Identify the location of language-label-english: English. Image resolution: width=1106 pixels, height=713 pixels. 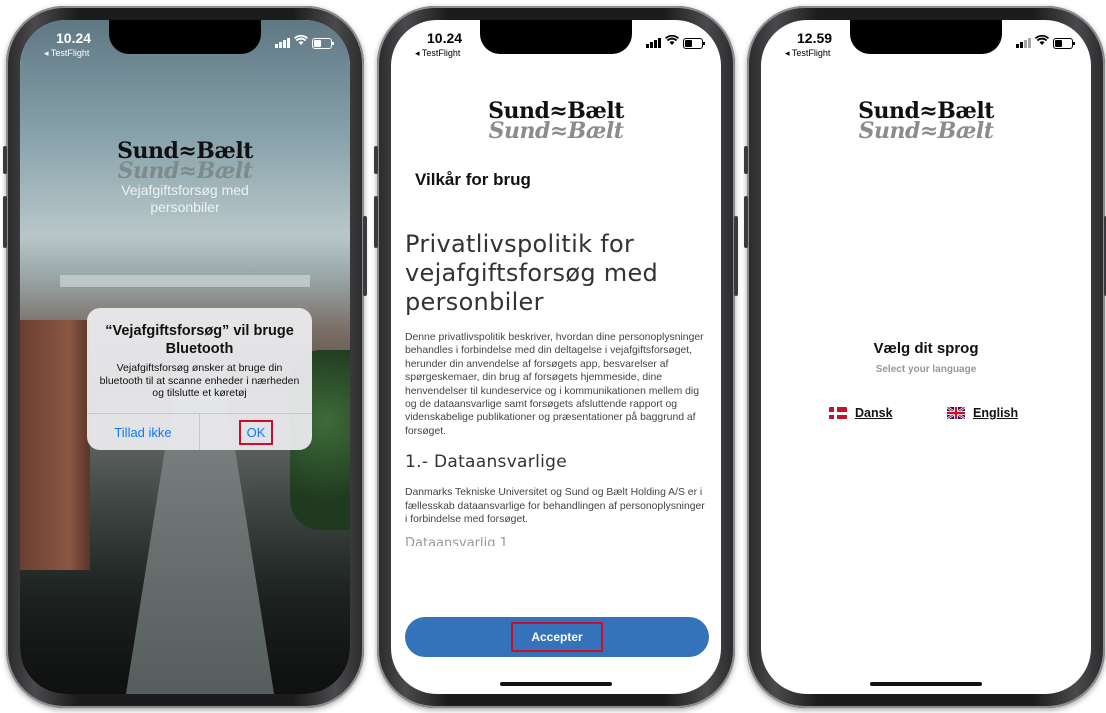
(996, 413).